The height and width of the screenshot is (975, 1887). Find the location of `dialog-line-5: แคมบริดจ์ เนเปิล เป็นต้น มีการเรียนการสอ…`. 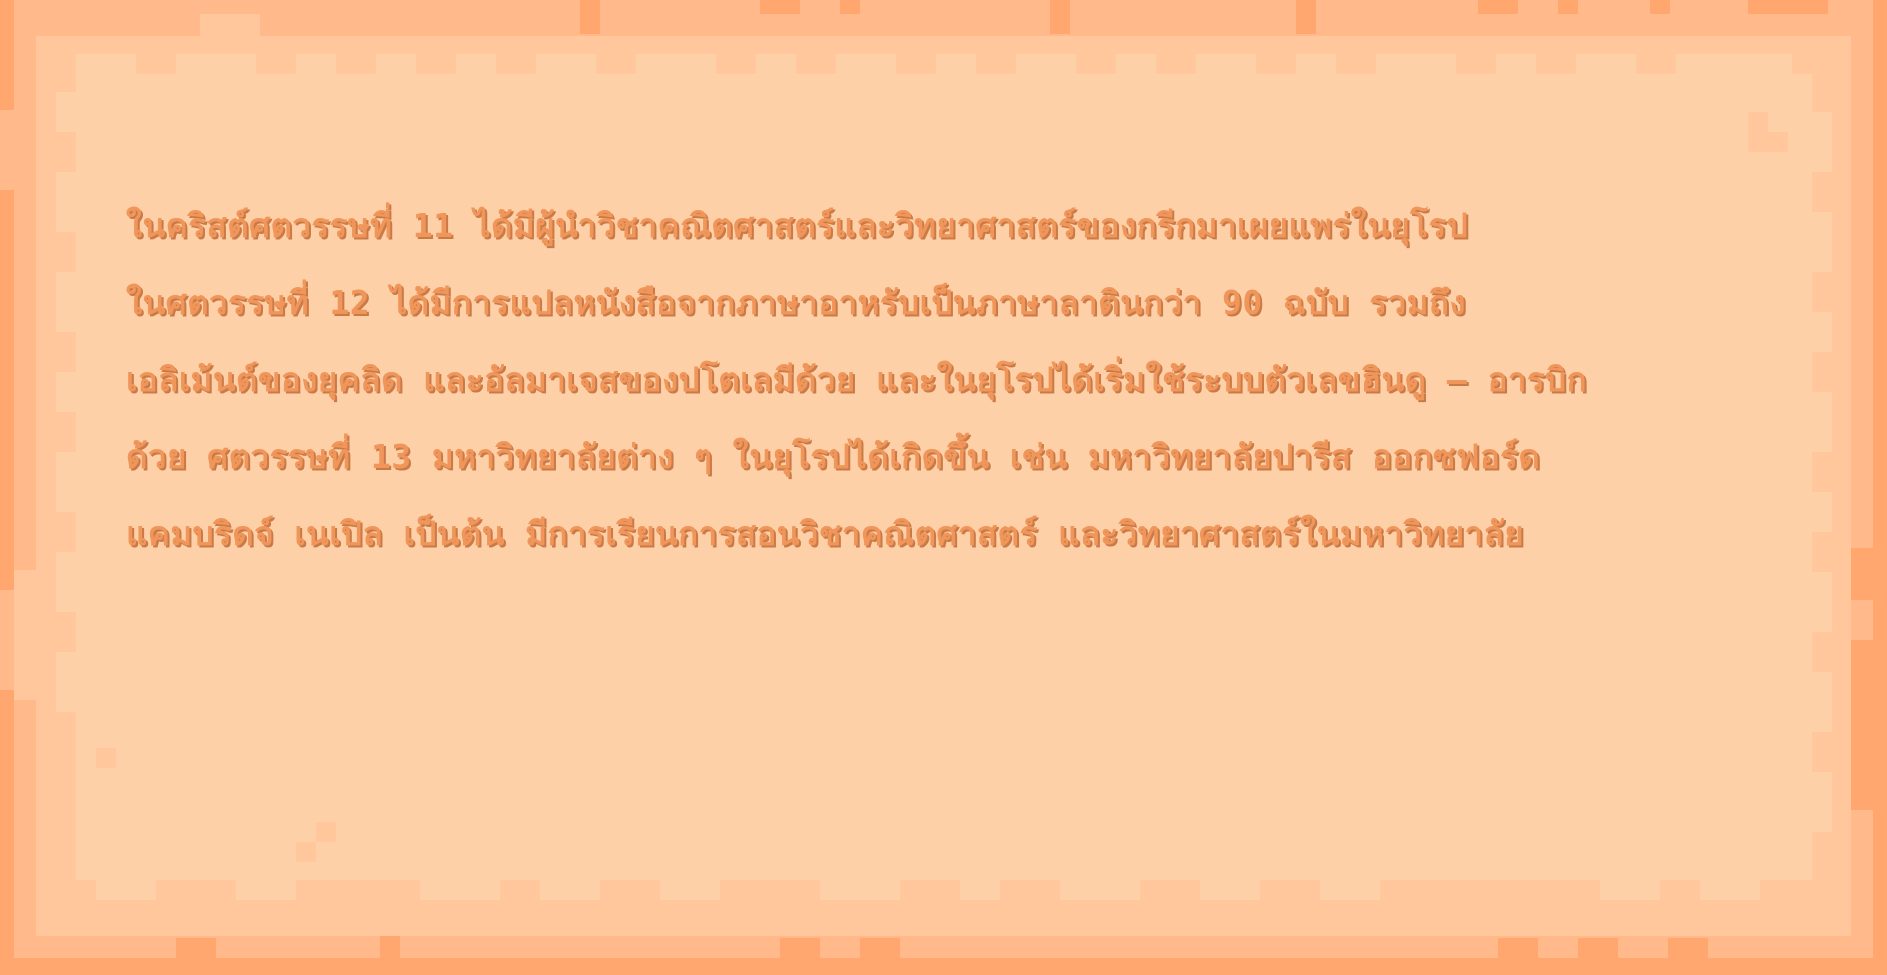

dialog-line-5: แคมบริดจ์ เนเปิล เป็นต้น มีการเรียนการสอ… is located at coordinates (825, 533).